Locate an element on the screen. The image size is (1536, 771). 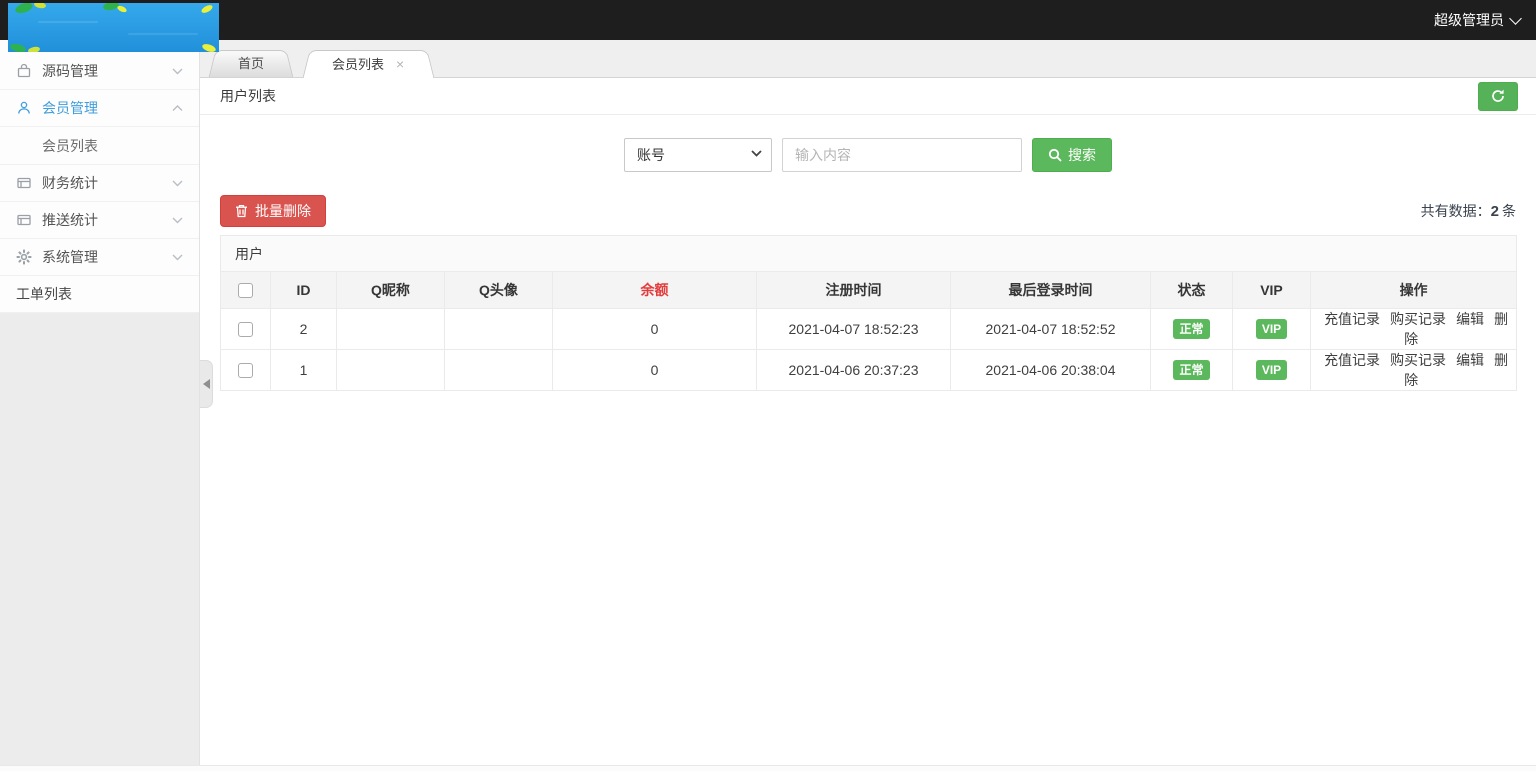
tab-label: 首页 is located at coordinates (251, 63).